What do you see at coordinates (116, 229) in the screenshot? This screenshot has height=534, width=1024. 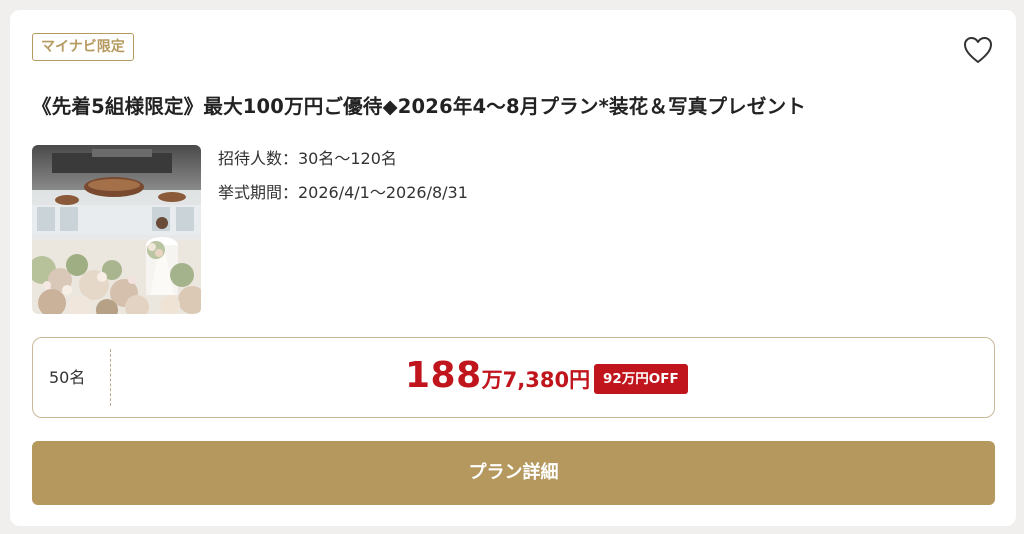 I see `venue-photo` at bounding box center [116, 229].